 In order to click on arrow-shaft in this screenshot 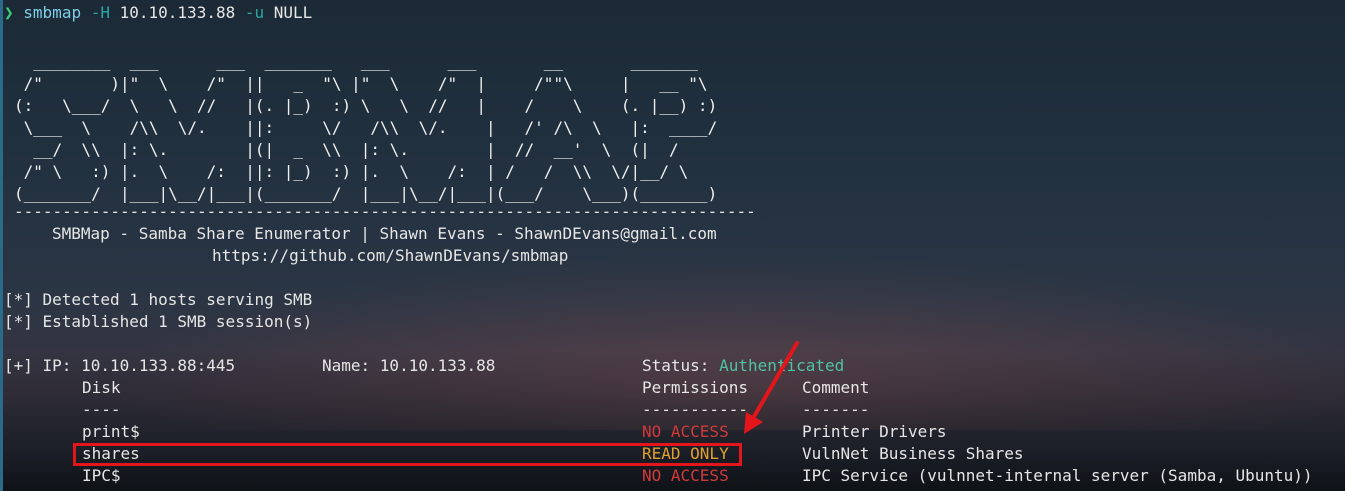, I will do `click(774, 381)`.